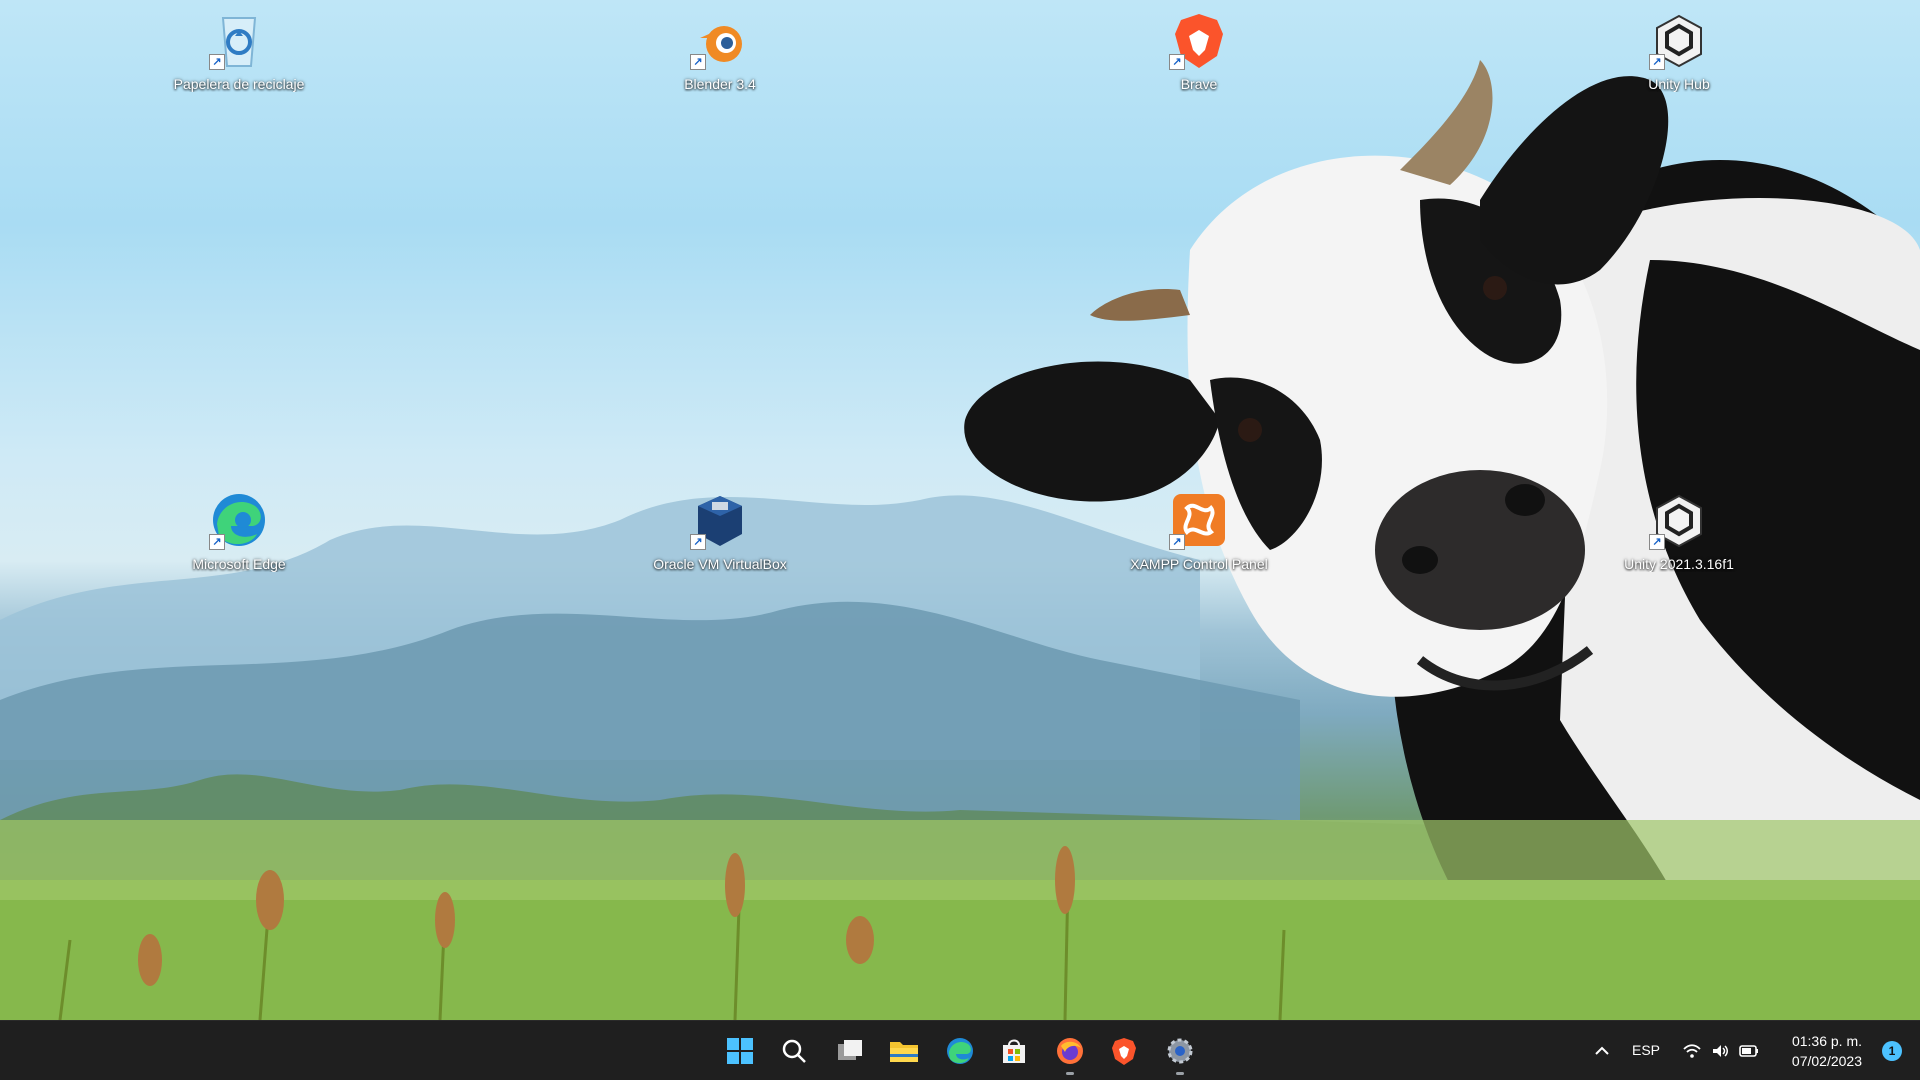 This screenshot has height=1080, width=1920. I want to click on file-explorer-icon, so click(904, 1052).